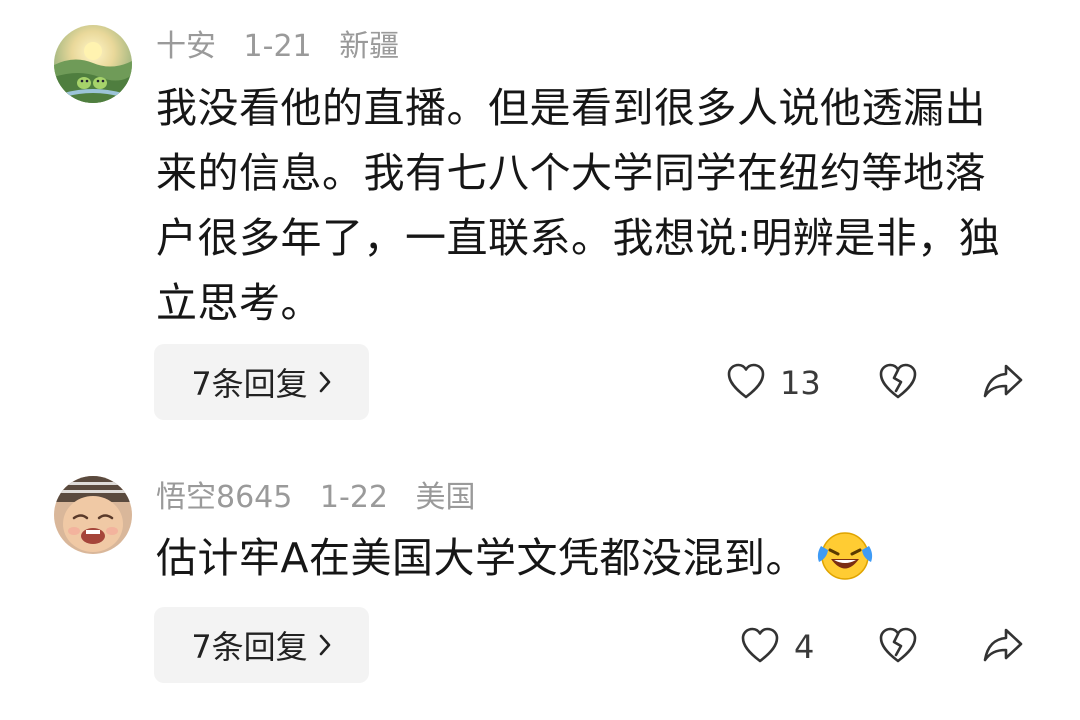 The height and width of the screenshot is (720, 1080). I want to click on username: 悟空8645, so click(224, 497).